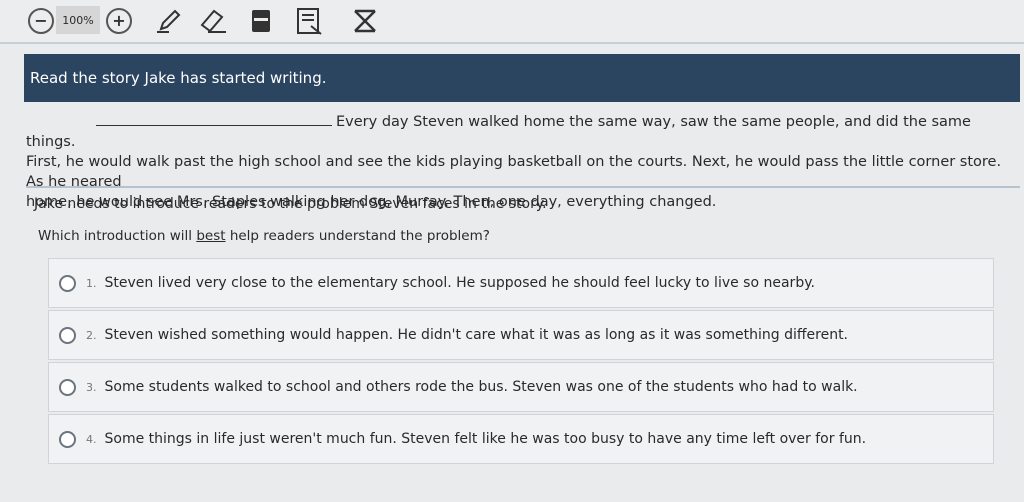 The width and height of the screenshot is (1024, 502). What do you see at coordinates (41, 21) in the screenshot?
I see `zoom-out-icon: −` at bounding box center [41, 21].